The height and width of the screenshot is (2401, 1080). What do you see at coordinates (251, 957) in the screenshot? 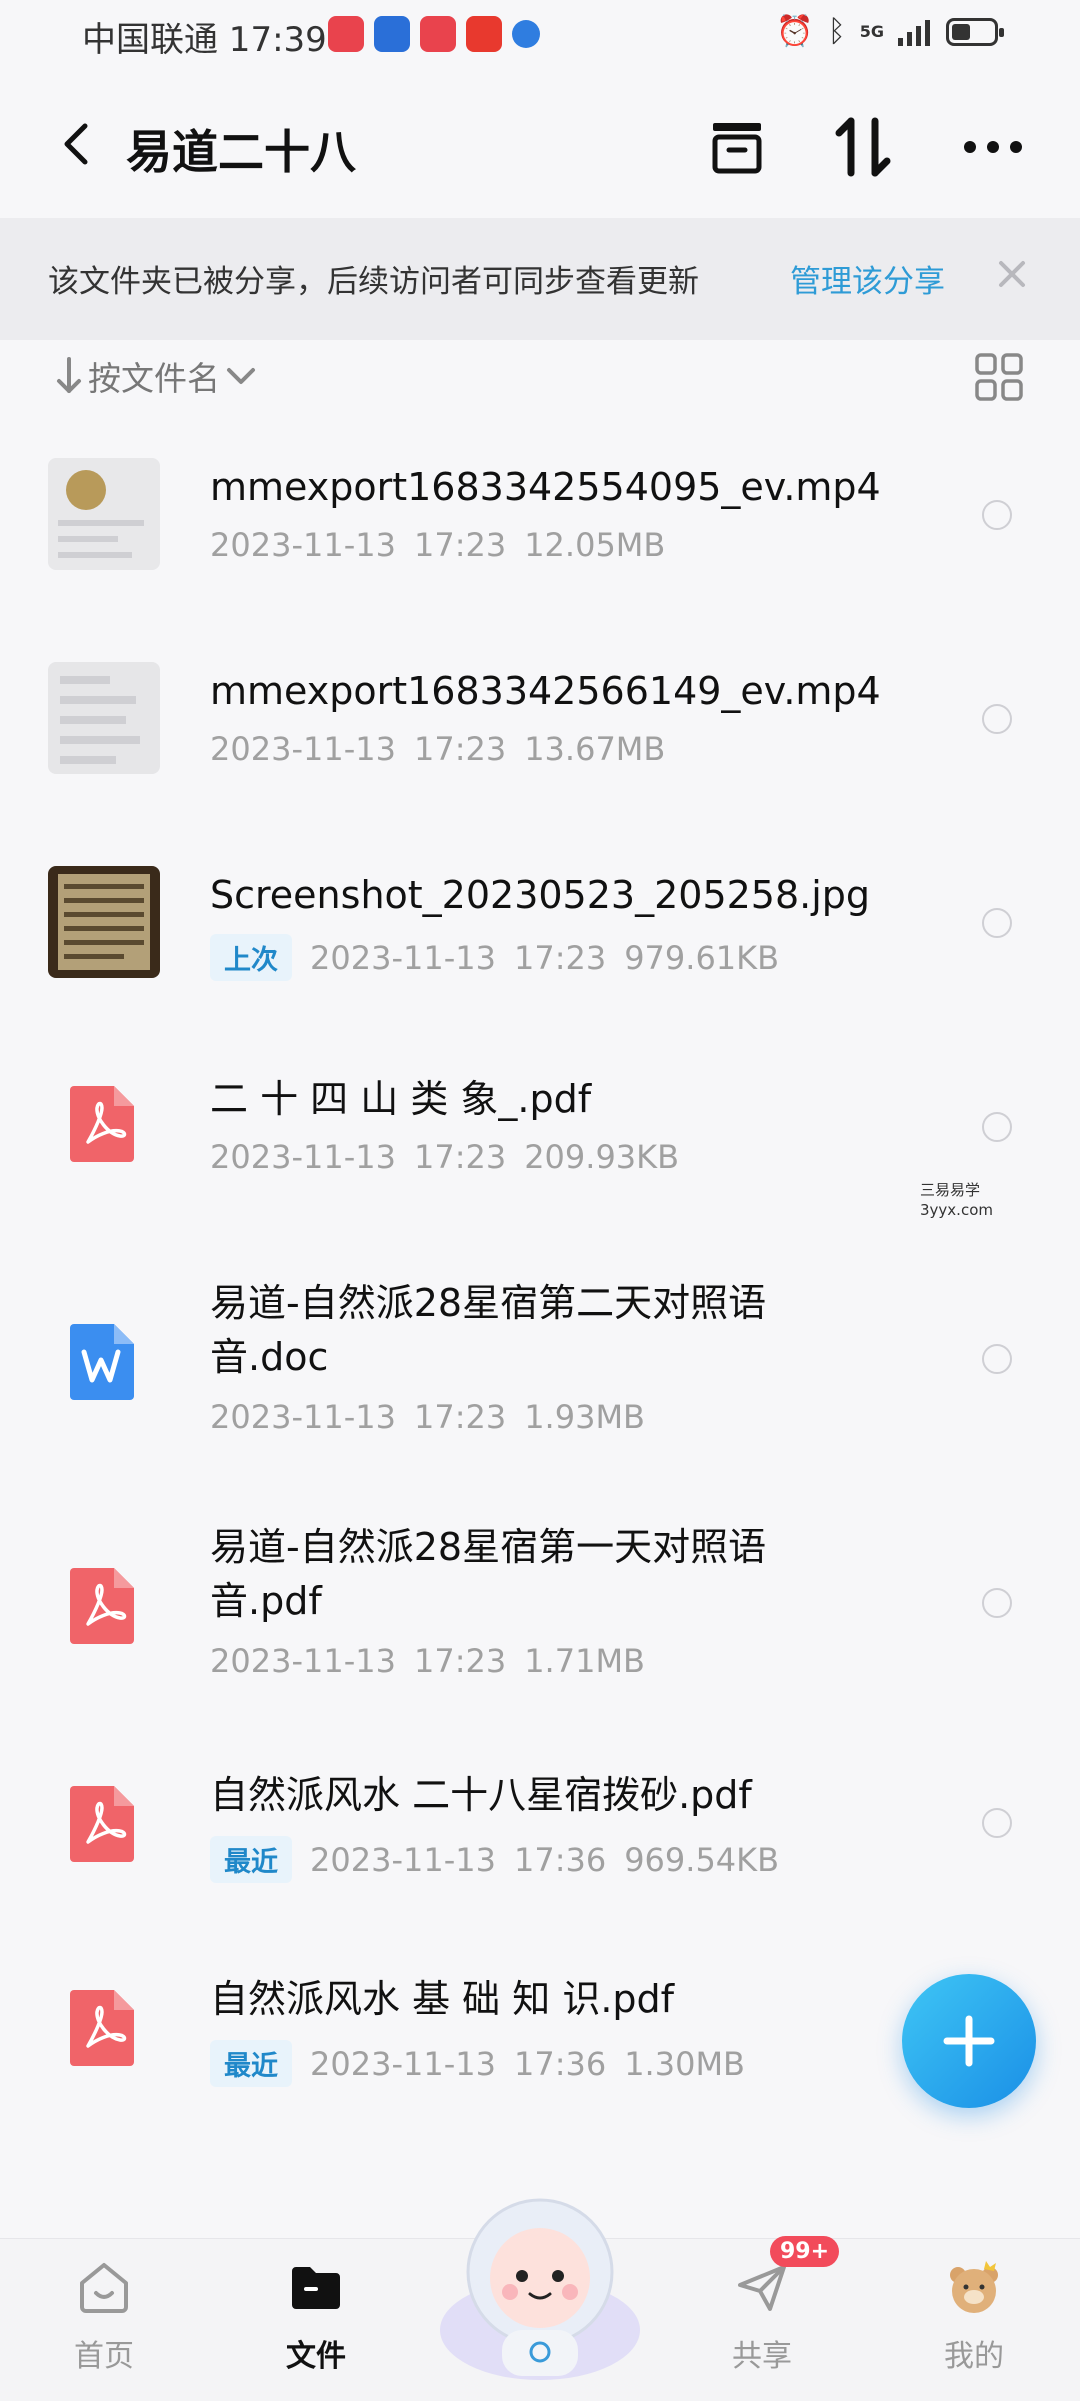
I see `recent-tag: 上次` at bounding box center [251, 957].